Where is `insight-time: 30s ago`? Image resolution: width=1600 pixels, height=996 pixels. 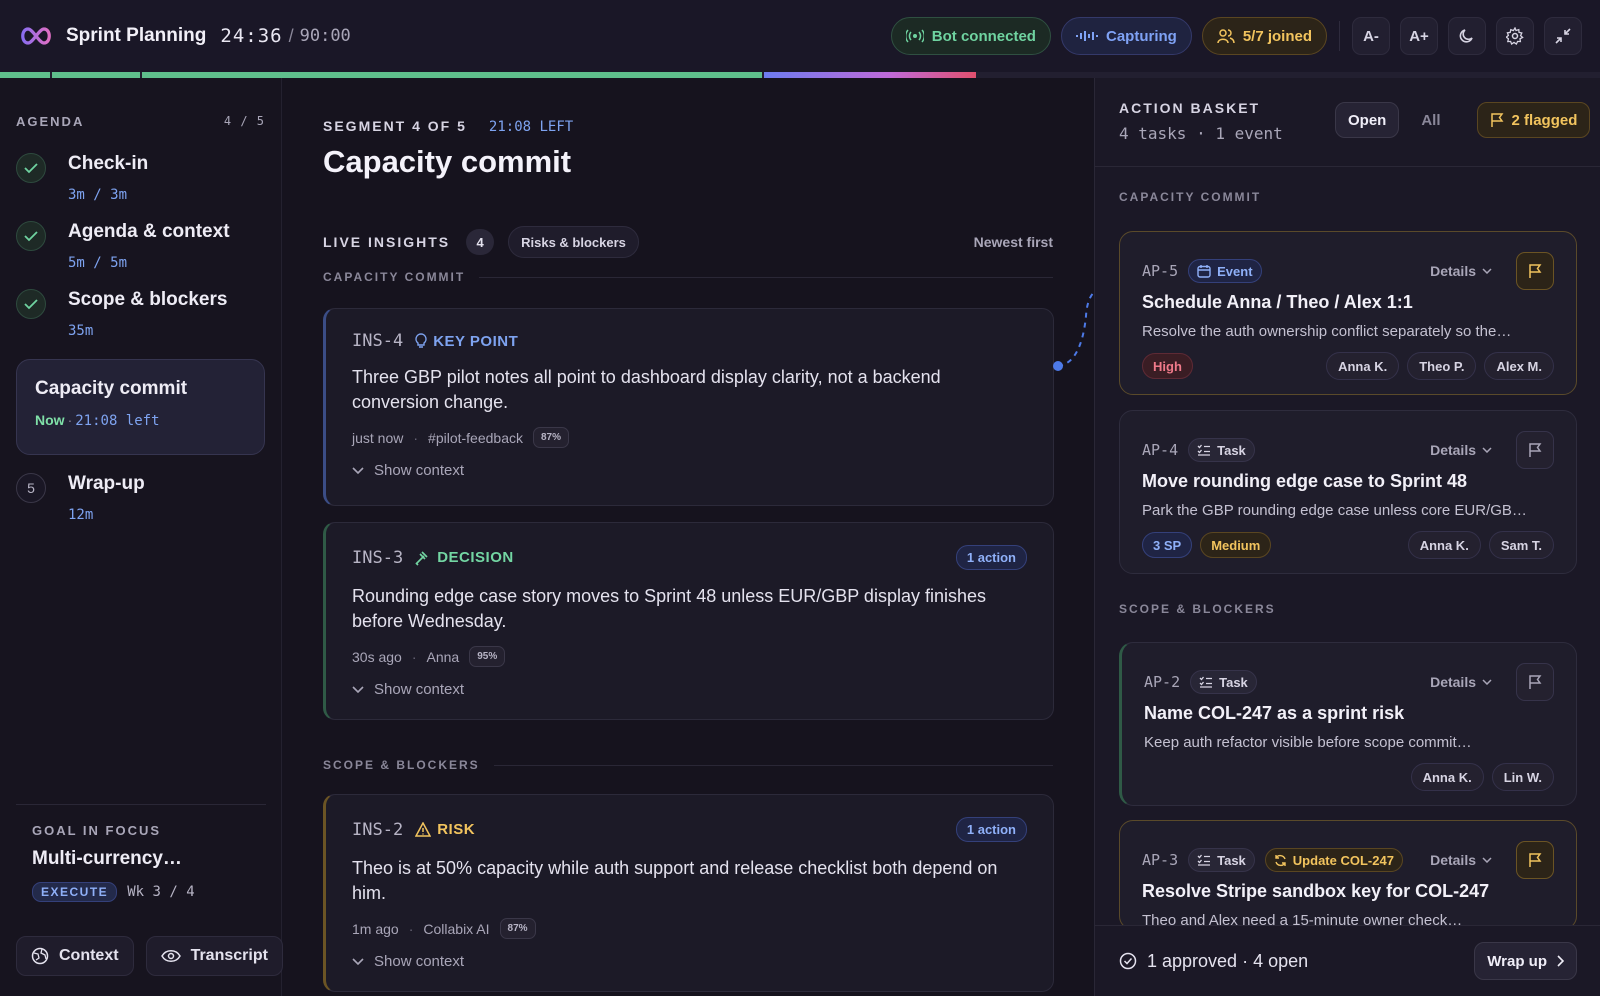 insight-time: 30s ago is located at coordinates (377, 656).